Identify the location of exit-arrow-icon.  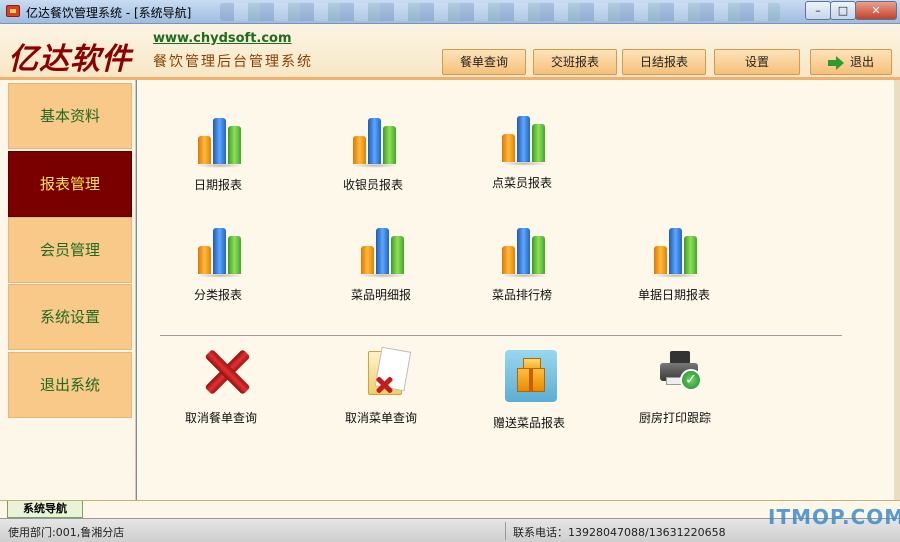
(835, 62).